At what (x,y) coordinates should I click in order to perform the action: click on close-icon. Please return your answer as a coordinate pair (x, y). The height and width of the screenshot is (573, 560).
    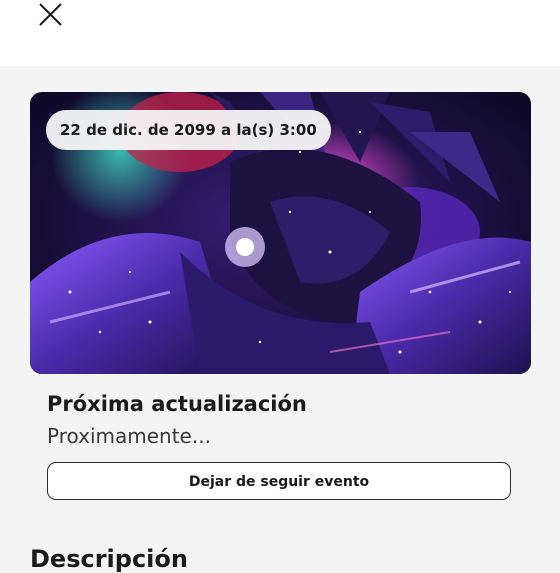
    Looking at the image, I should click on (50, 14).